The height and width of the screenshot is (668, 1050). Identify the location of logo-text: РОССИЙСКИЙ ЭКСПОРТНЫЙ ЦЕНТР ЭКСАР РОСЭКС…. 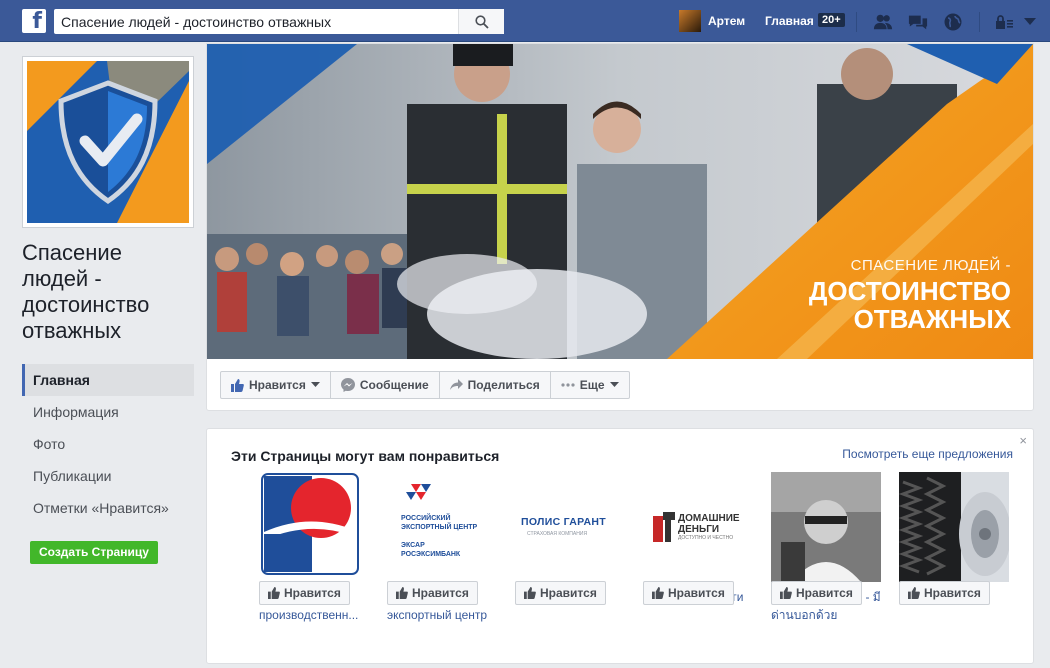
(439, 536).